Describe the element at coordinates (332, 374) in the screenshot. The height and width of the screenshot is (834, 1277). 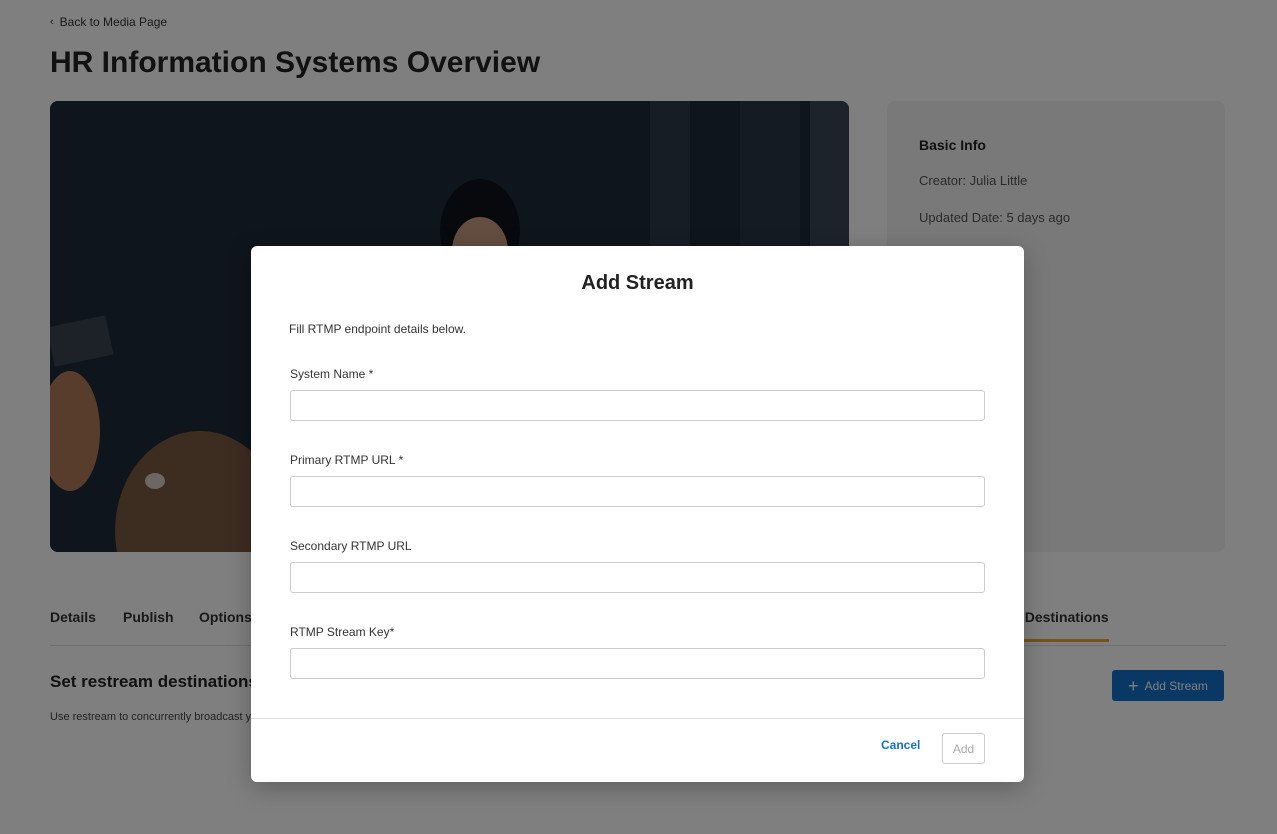
I see `system-name-label: System Name *` at that location.